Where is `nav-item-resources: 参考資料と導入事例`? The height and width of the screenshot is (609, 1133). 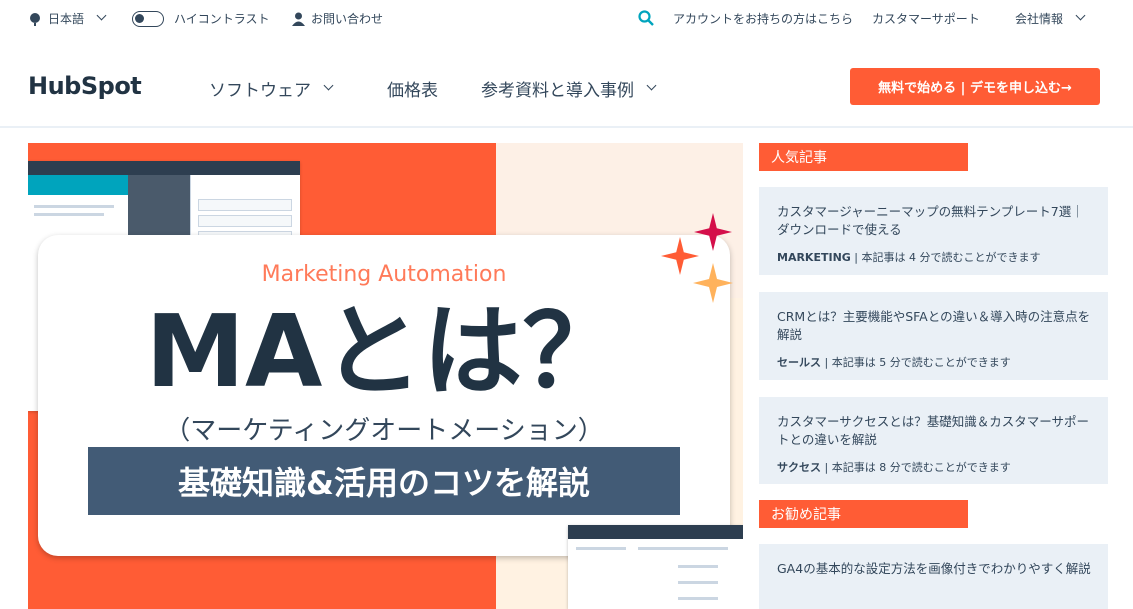
nav-item-resources: 参考資料と導入事例 is located at coordinates (569, 88).